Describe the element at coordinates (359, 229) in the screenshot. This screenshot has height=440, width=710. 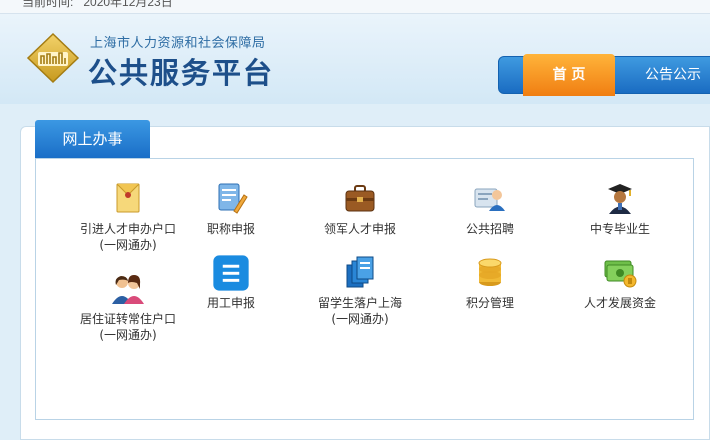
I see `service-label: 领军人才申报` at that location.